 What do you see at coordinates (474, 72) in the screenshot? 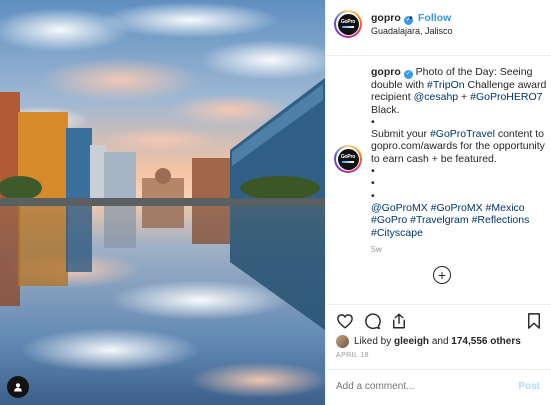
I see `caption-text: Photo of the Day: Seeing` at bounding box center [474, 72].